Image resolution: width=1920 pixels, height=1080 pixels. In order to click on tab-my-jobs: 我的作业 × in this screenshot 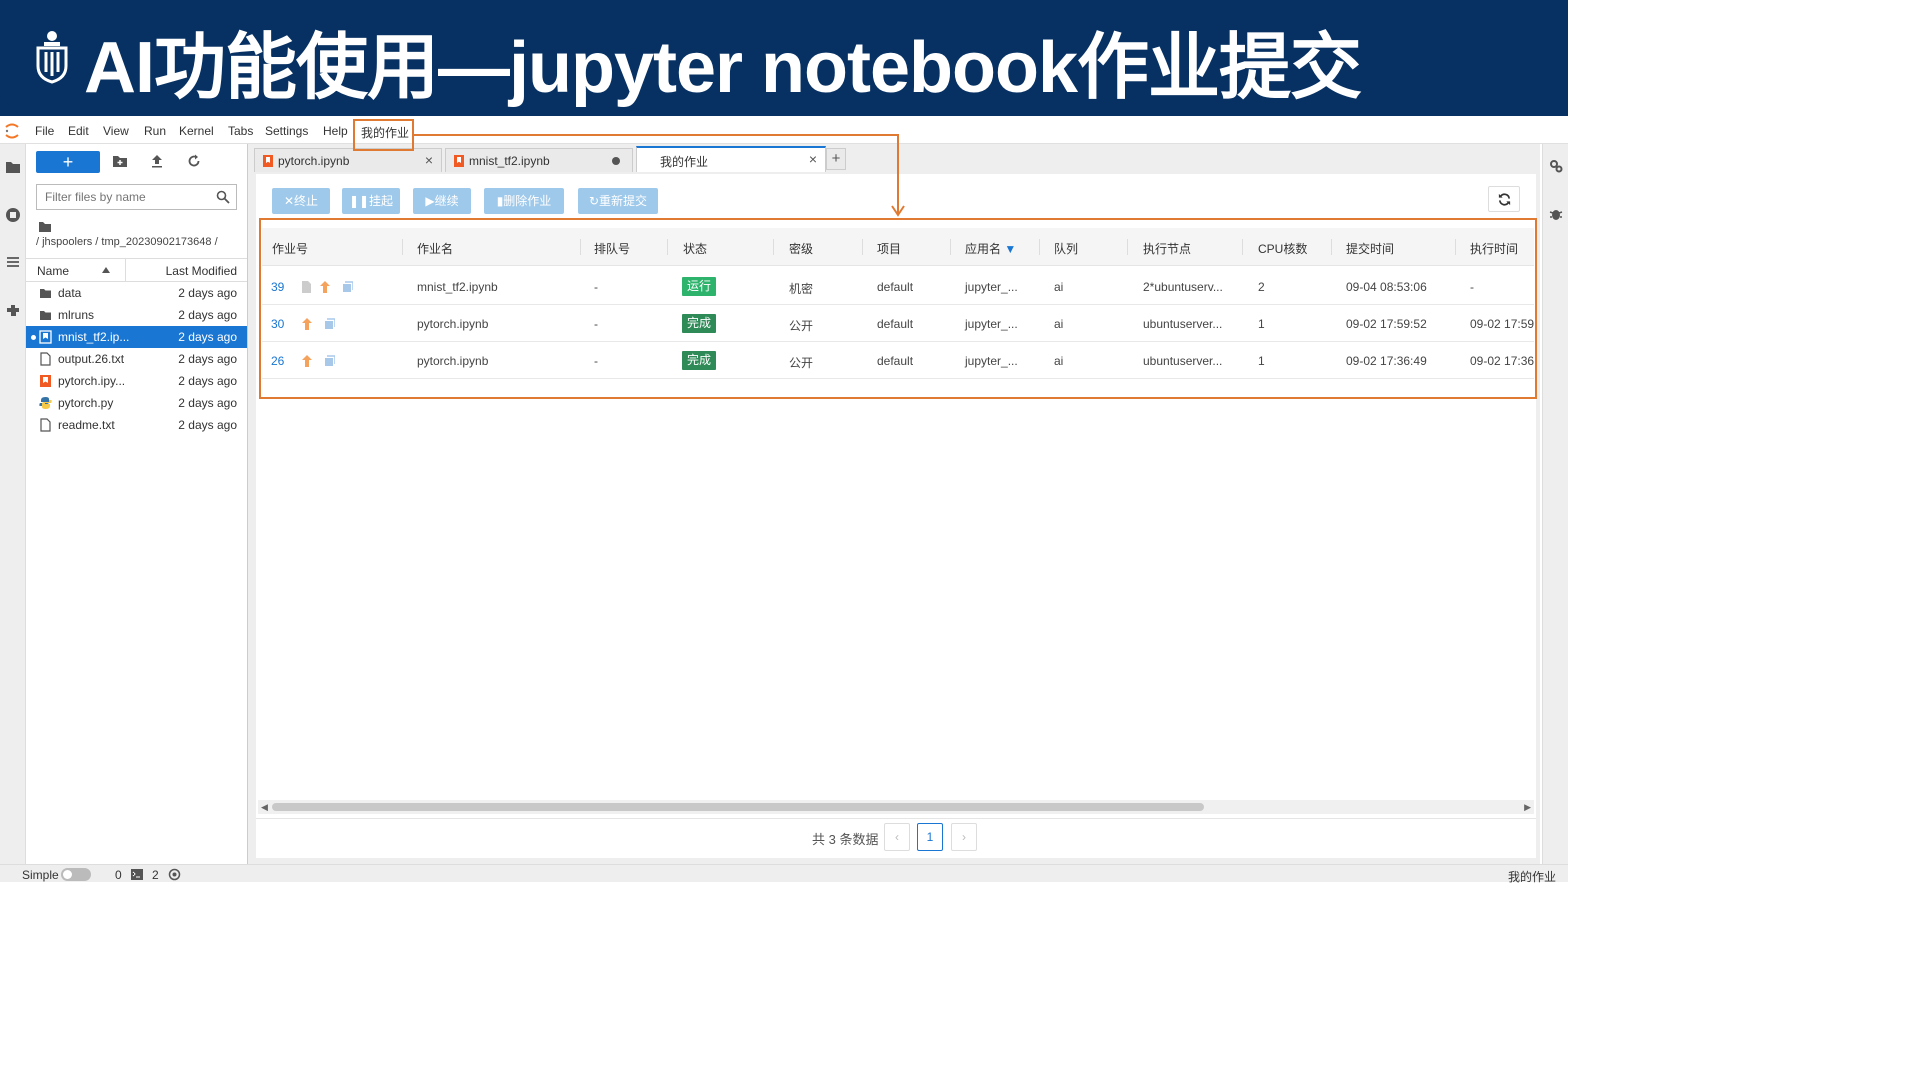, I will do `click(731, 159)`.